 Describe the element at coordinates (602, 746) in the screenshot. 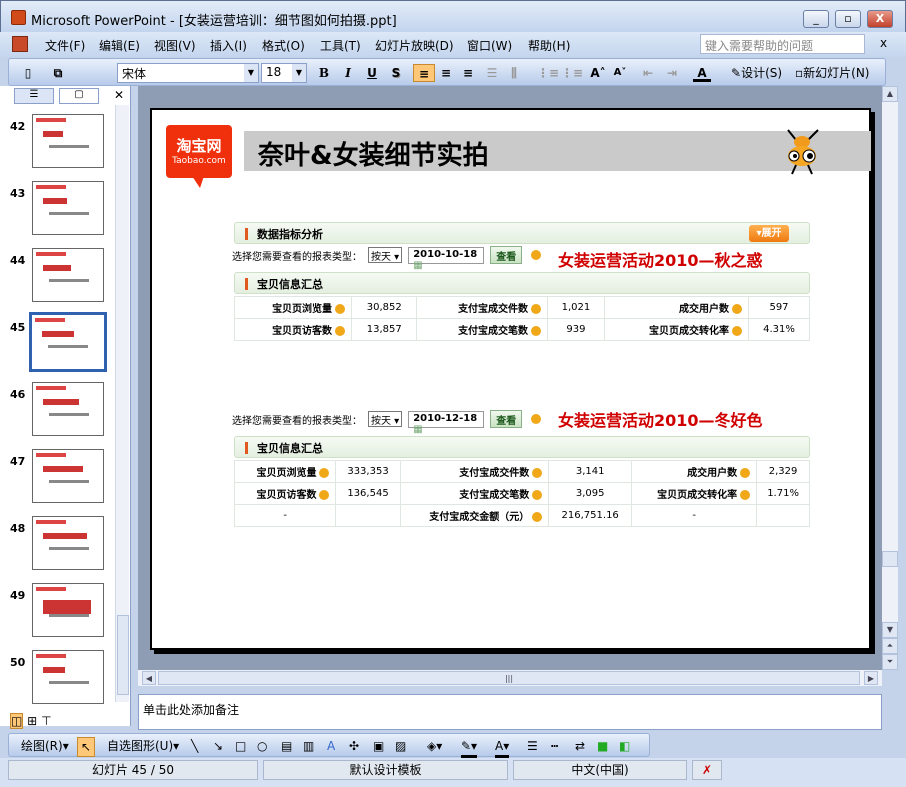

I see `shadow-style-icon: ■` at that location.